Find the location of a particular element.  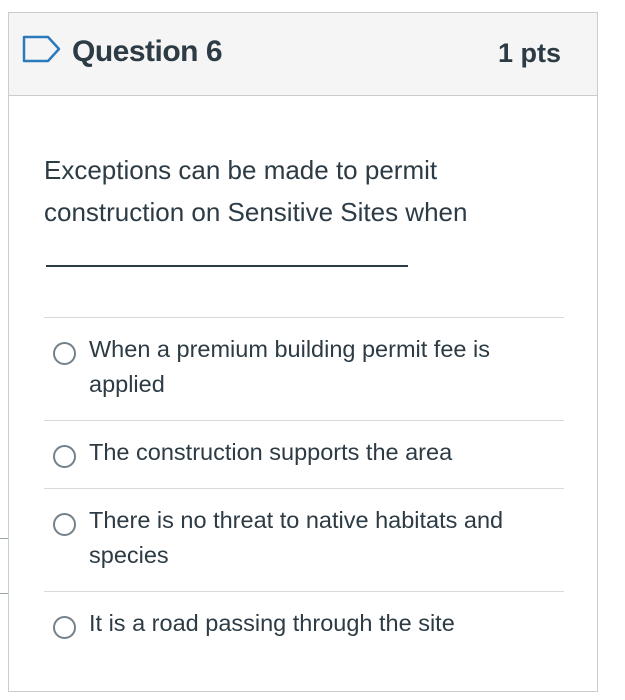

question-title: Question 6 is located at coordinates (147, 51).